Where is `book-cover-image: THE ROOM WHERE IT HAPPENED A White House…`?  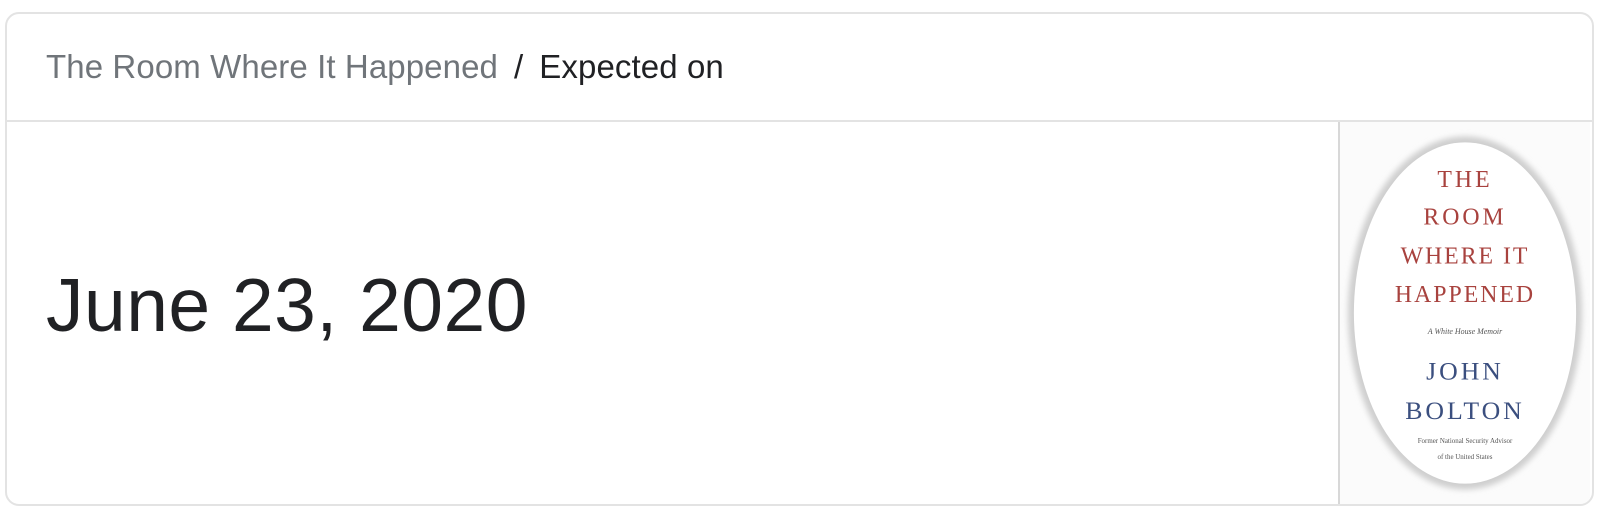 book-cover-image: THE ROOM WHERE IT HAPPENED A White House… is located at coordinates (1464, 313).